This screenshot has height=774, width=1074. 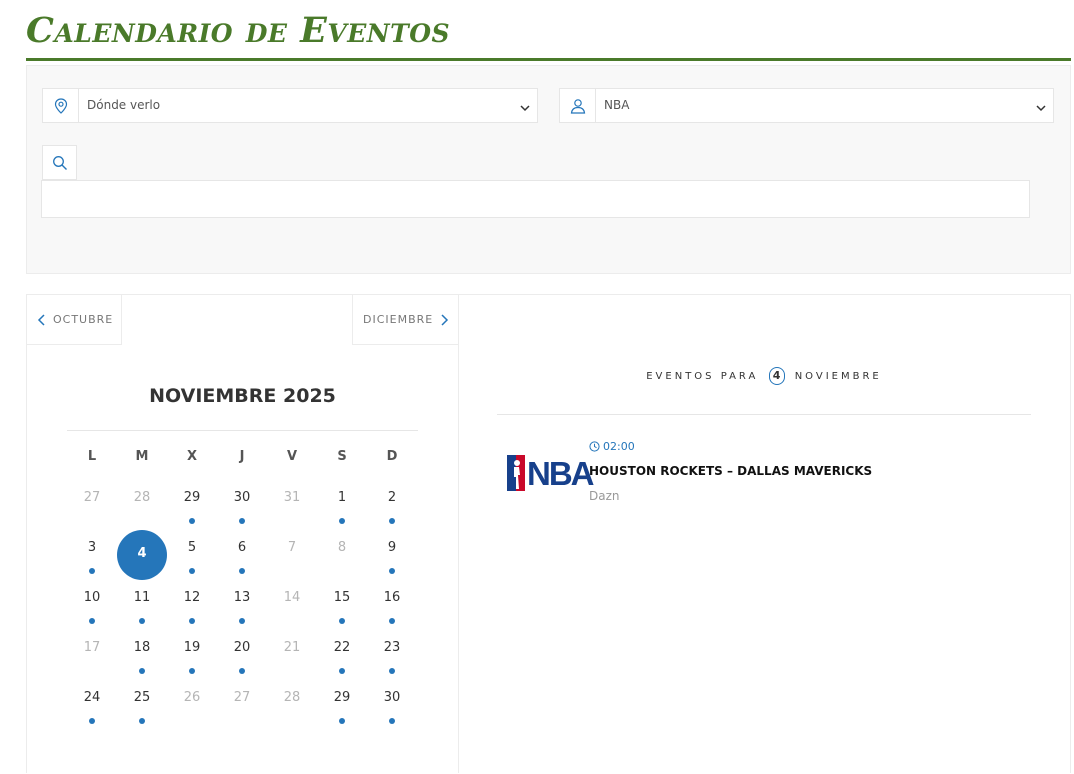 What do you see at coordinates (730, 471) in the screenshot?
I see `event-title: HOUSTON ROCKETS – DALLAS MAVERICKS` at bounding box center [730, 471].